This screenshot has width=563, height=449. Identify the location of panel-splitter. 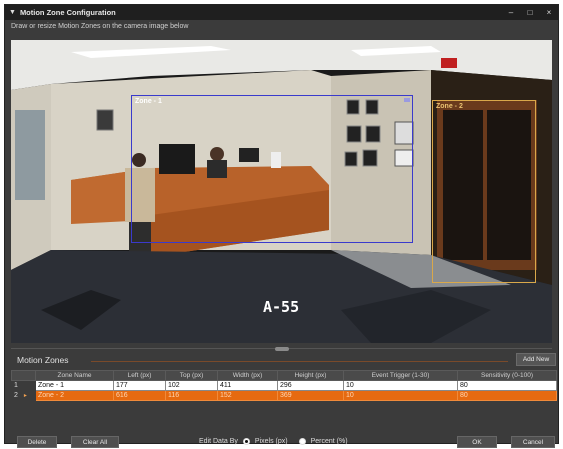
(281, 348).